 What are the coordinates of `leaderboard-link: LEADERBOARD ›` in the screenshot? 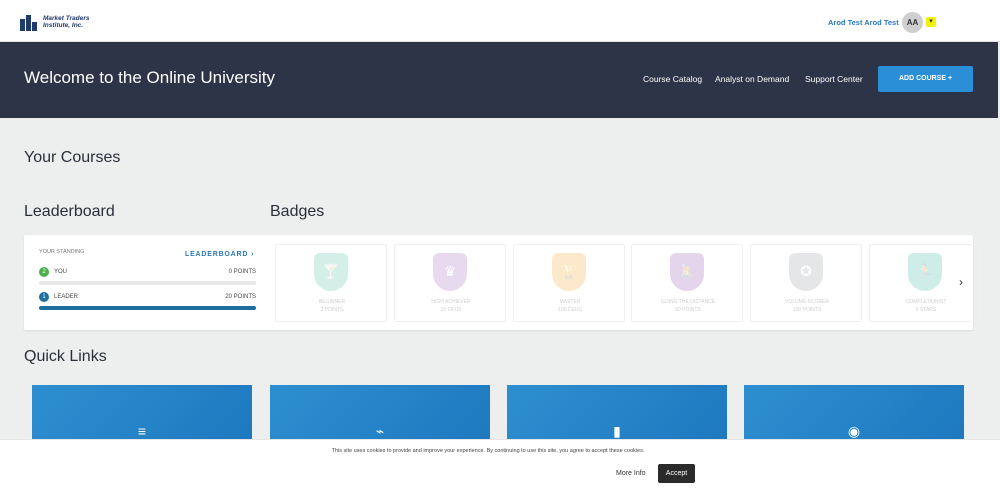 It's located at (219, 254).